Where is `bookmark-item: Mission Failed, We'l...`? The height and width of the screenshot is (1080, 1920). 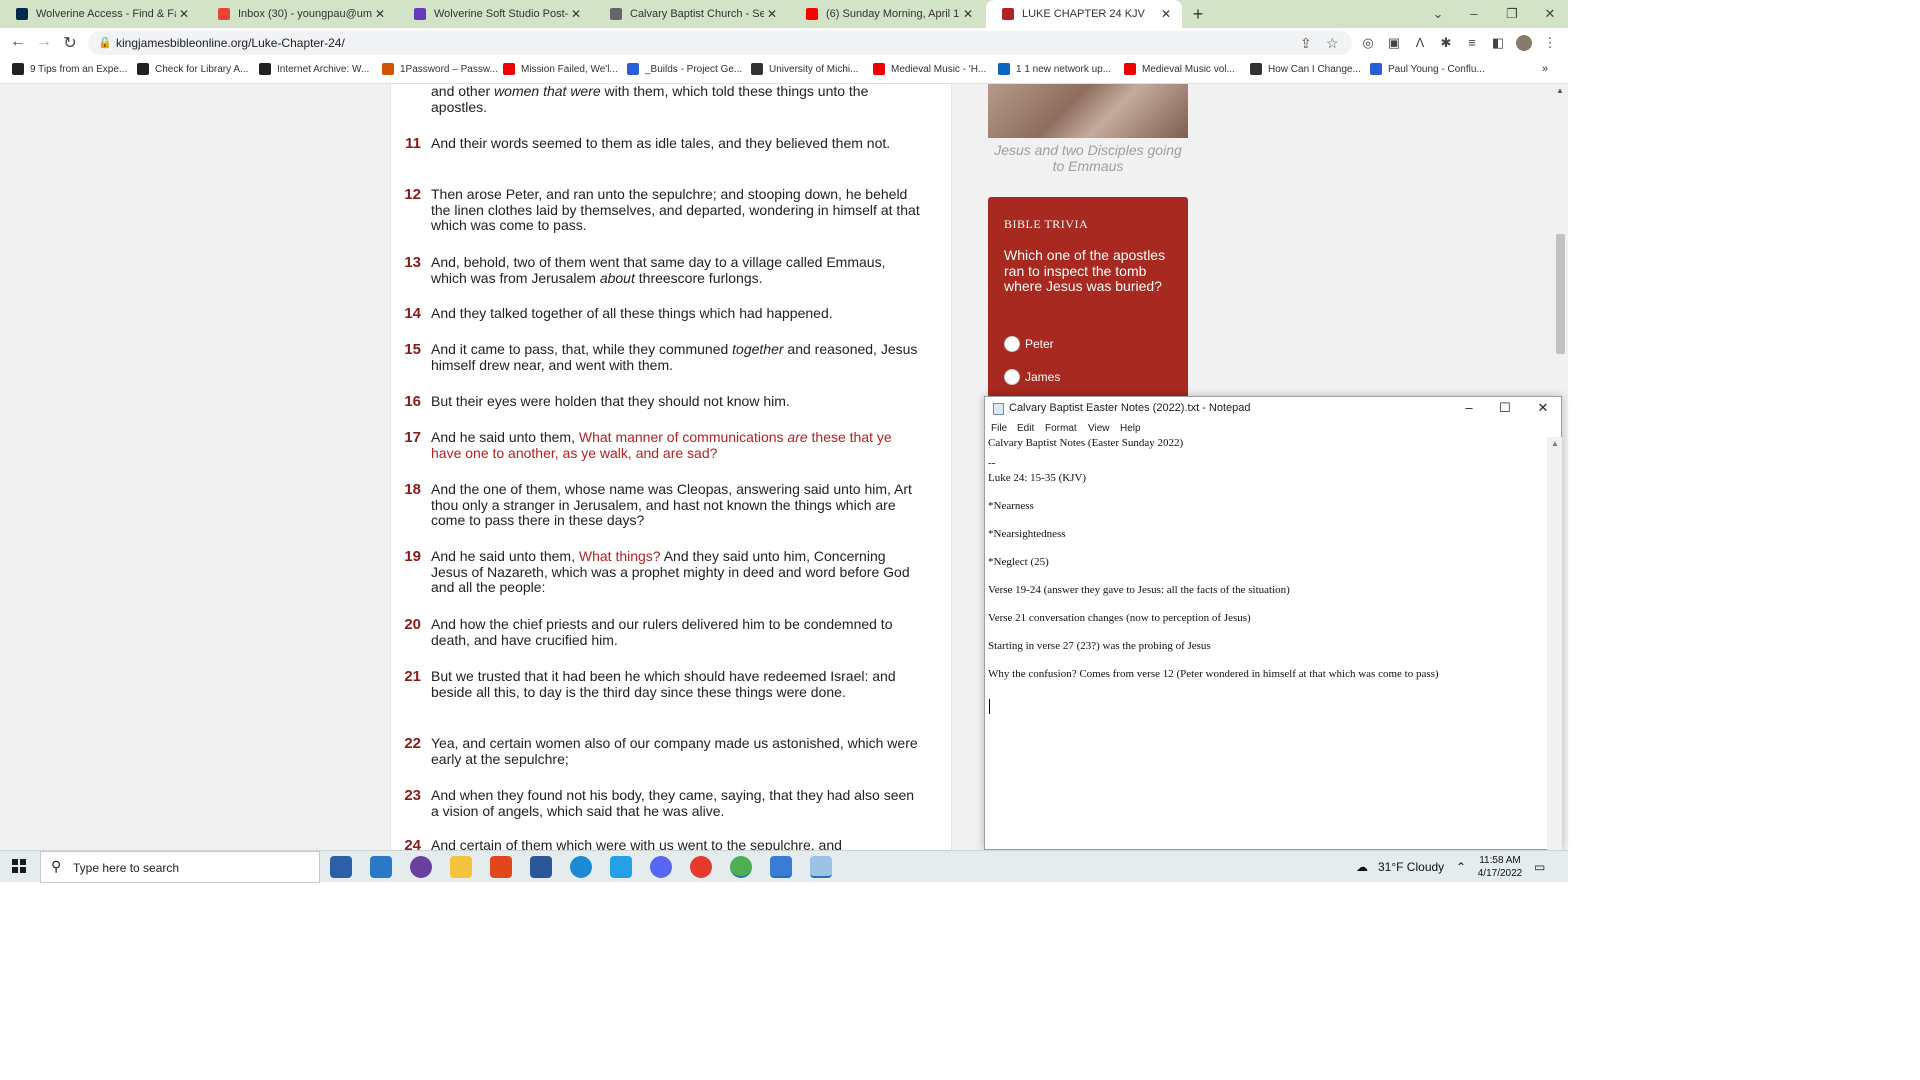
bookmark-item: Mission Failed, We'l... is located at coordinates (560, 69).